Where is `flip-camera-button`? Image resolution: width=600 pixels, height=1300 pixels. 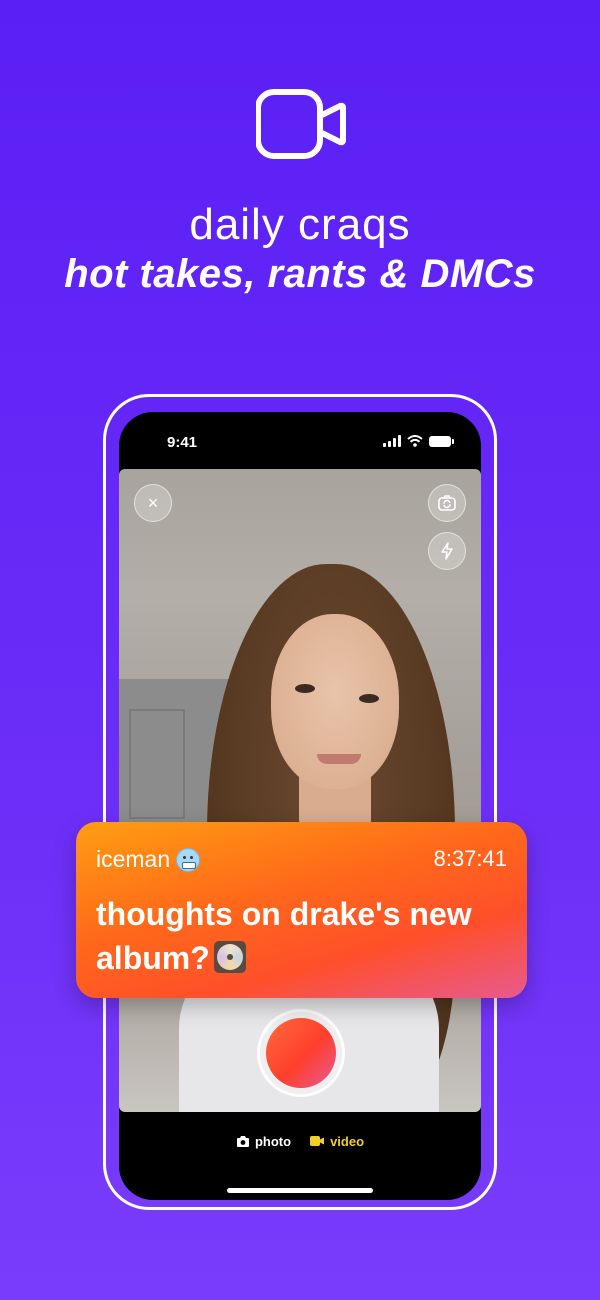 flip-camera-button is located at coordinates (447, 503).